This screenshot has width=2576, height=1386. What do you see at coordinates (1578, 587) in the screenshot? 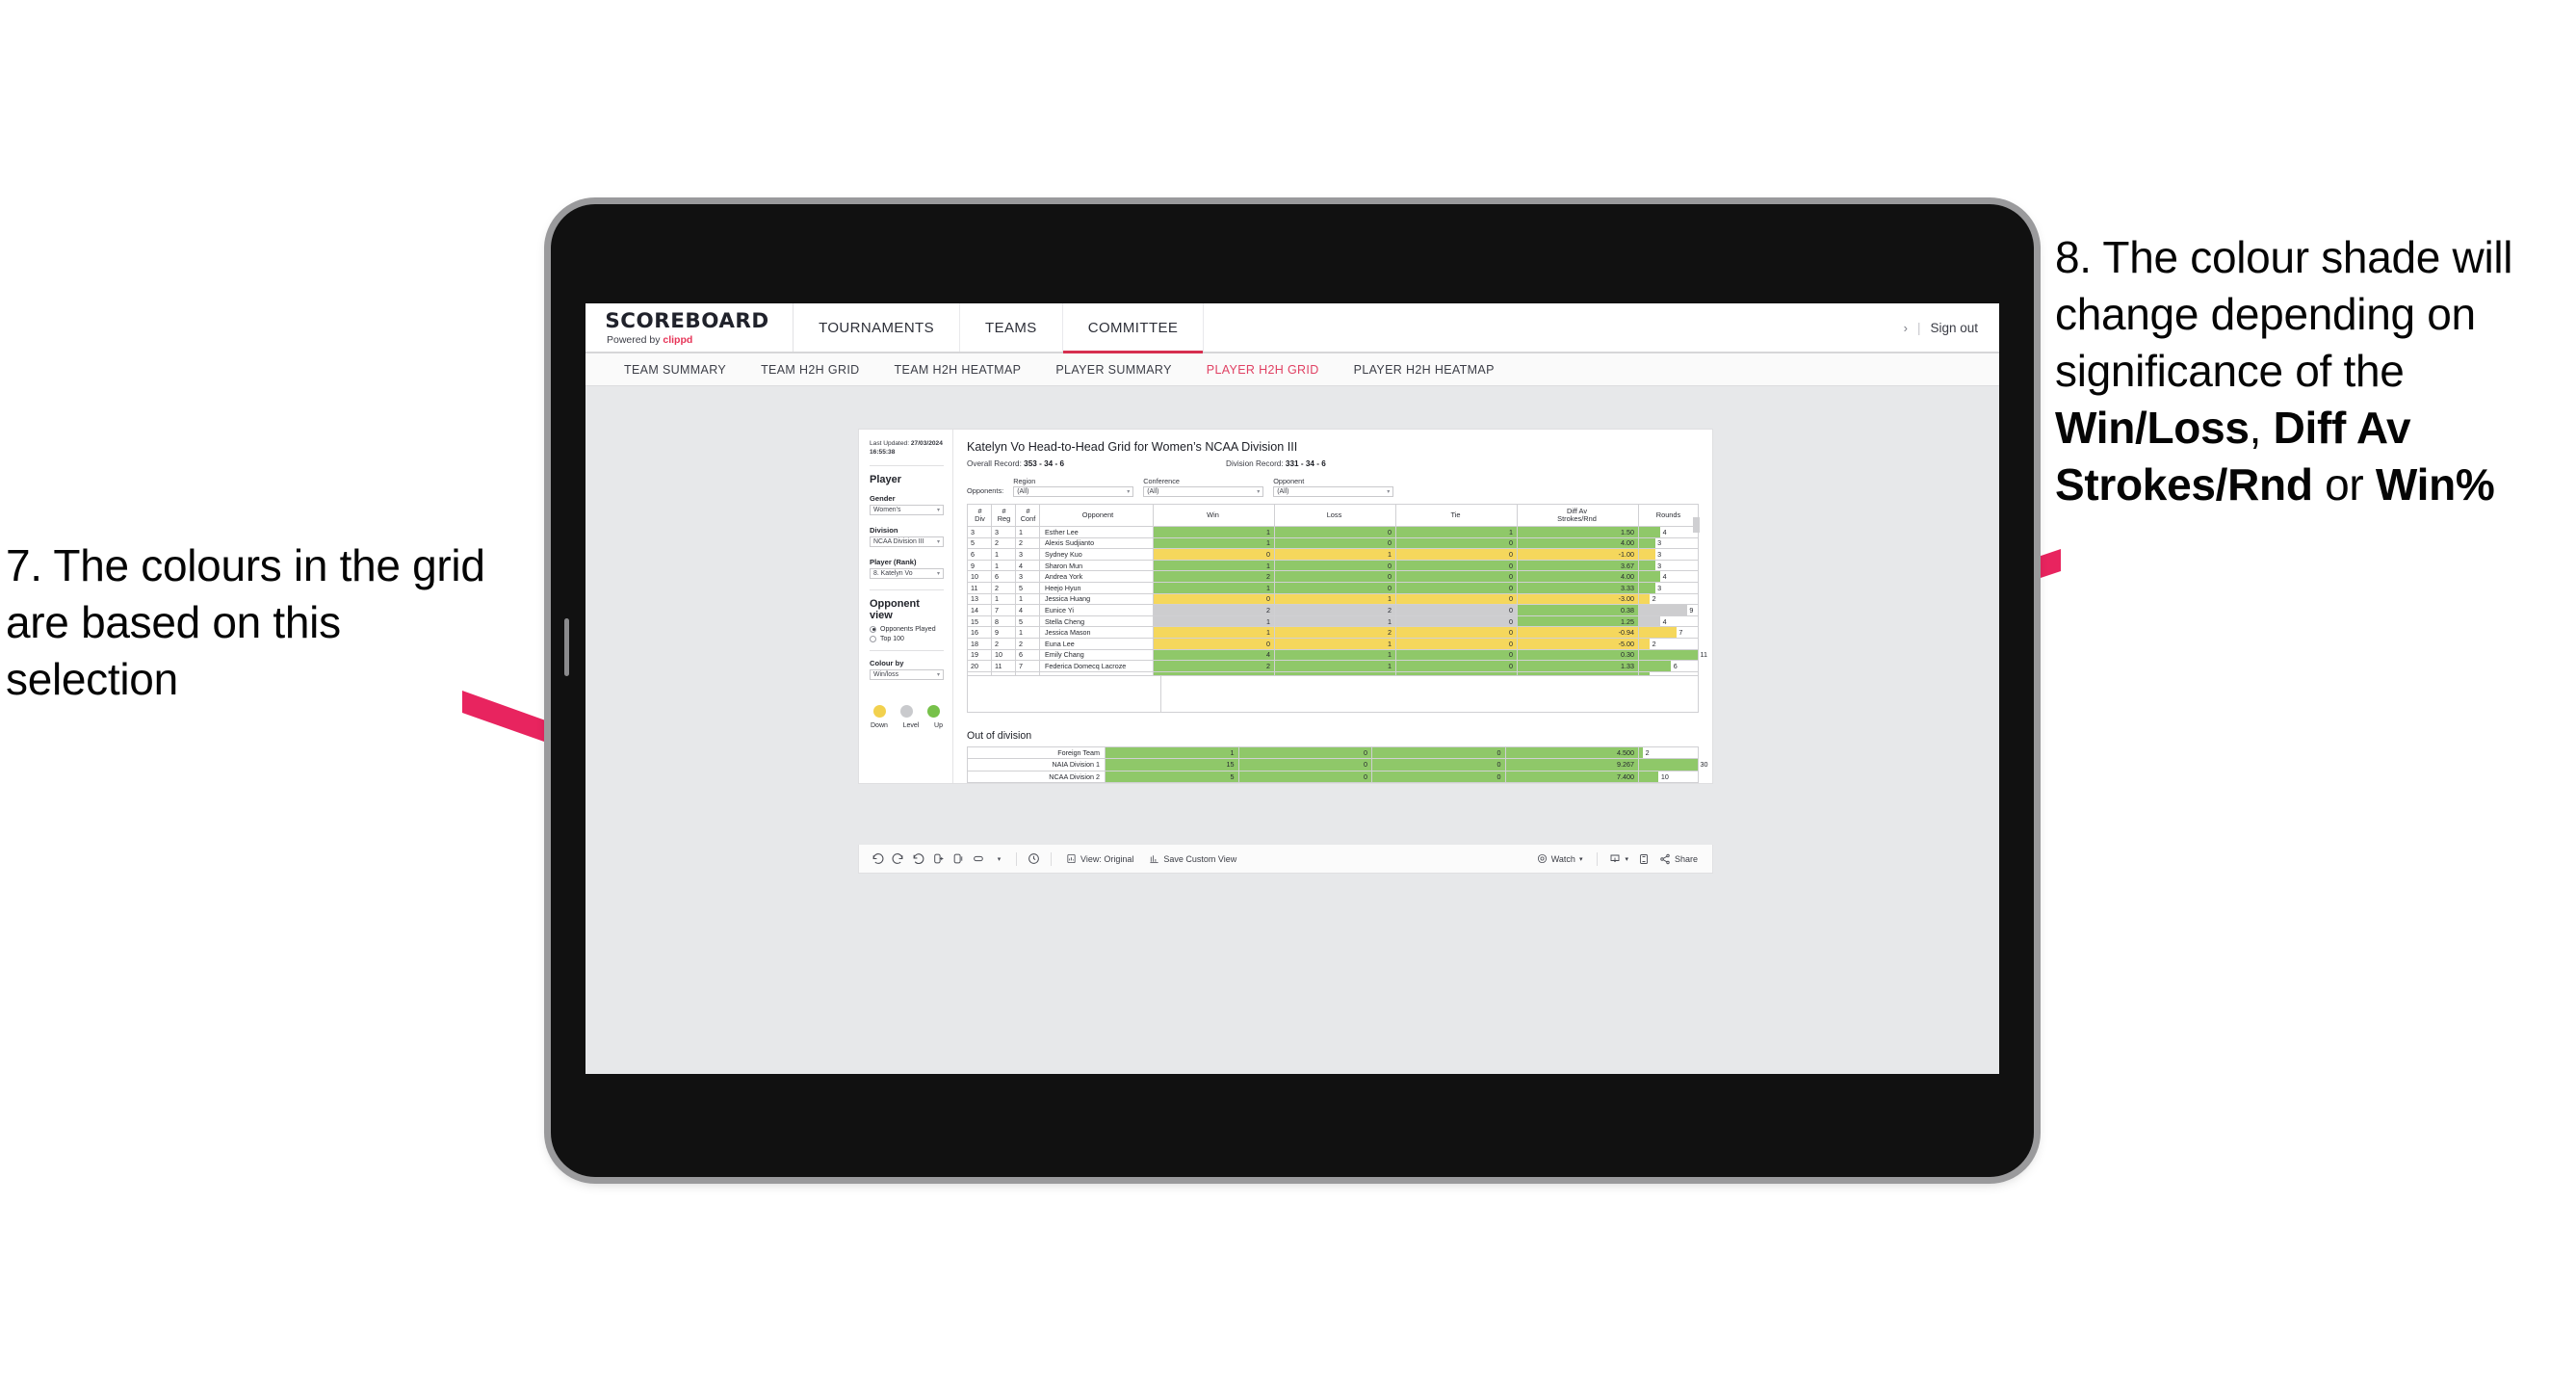
I see `cell-diff-av-strokes-rnd: 3.33` at bounding box center [1578, 587].